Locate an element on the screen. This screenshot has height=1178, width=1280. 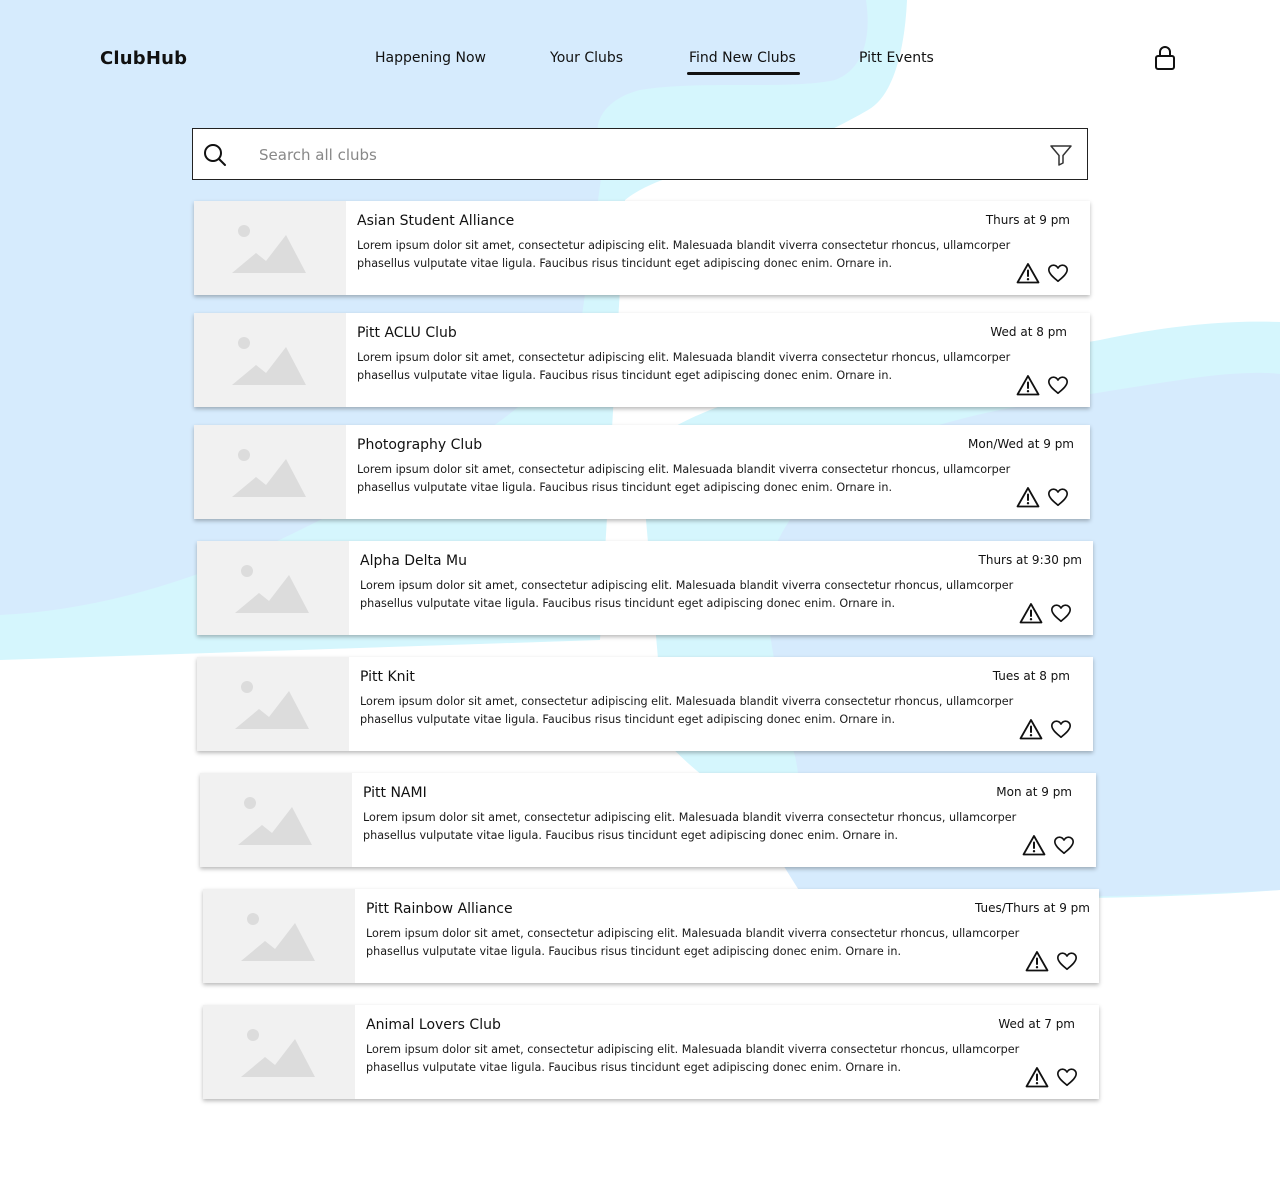
search-input is located at coordinates (639, 155).